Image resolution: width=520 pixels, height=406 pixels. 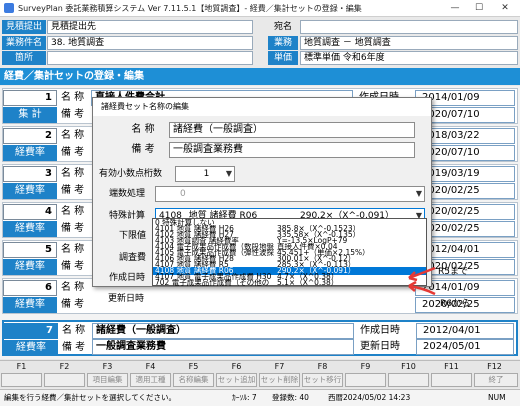 What do you see at coordinates (133, 258) in the screenshot?
I see `adjust-label: 調査費` at bounding box center [133, 258].